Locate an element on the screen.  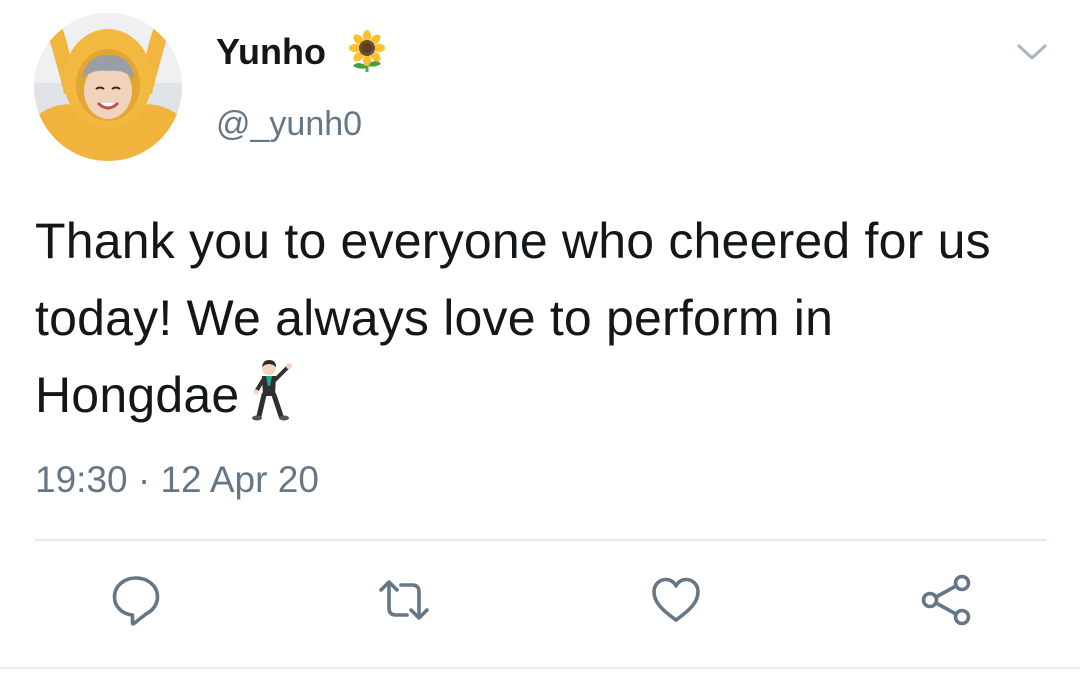
like-button is located at coordinates (676, 600).